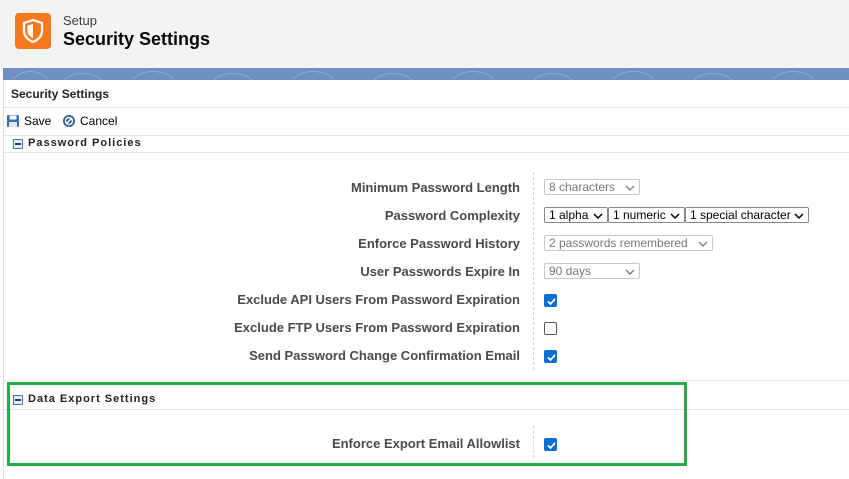 The width and height of the screenshot is (849, 479). What do you see at coordinates (569, 215) in the screenshot?
I see `select-value: 1 alpha` at bounding box center [569, 215].